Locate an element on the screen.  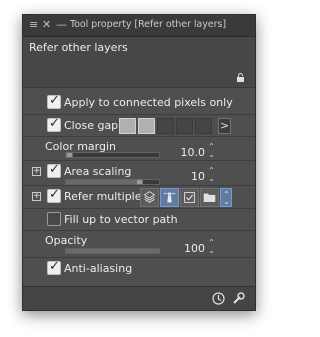
checkbox-icon is located at coordinates (189, 197).